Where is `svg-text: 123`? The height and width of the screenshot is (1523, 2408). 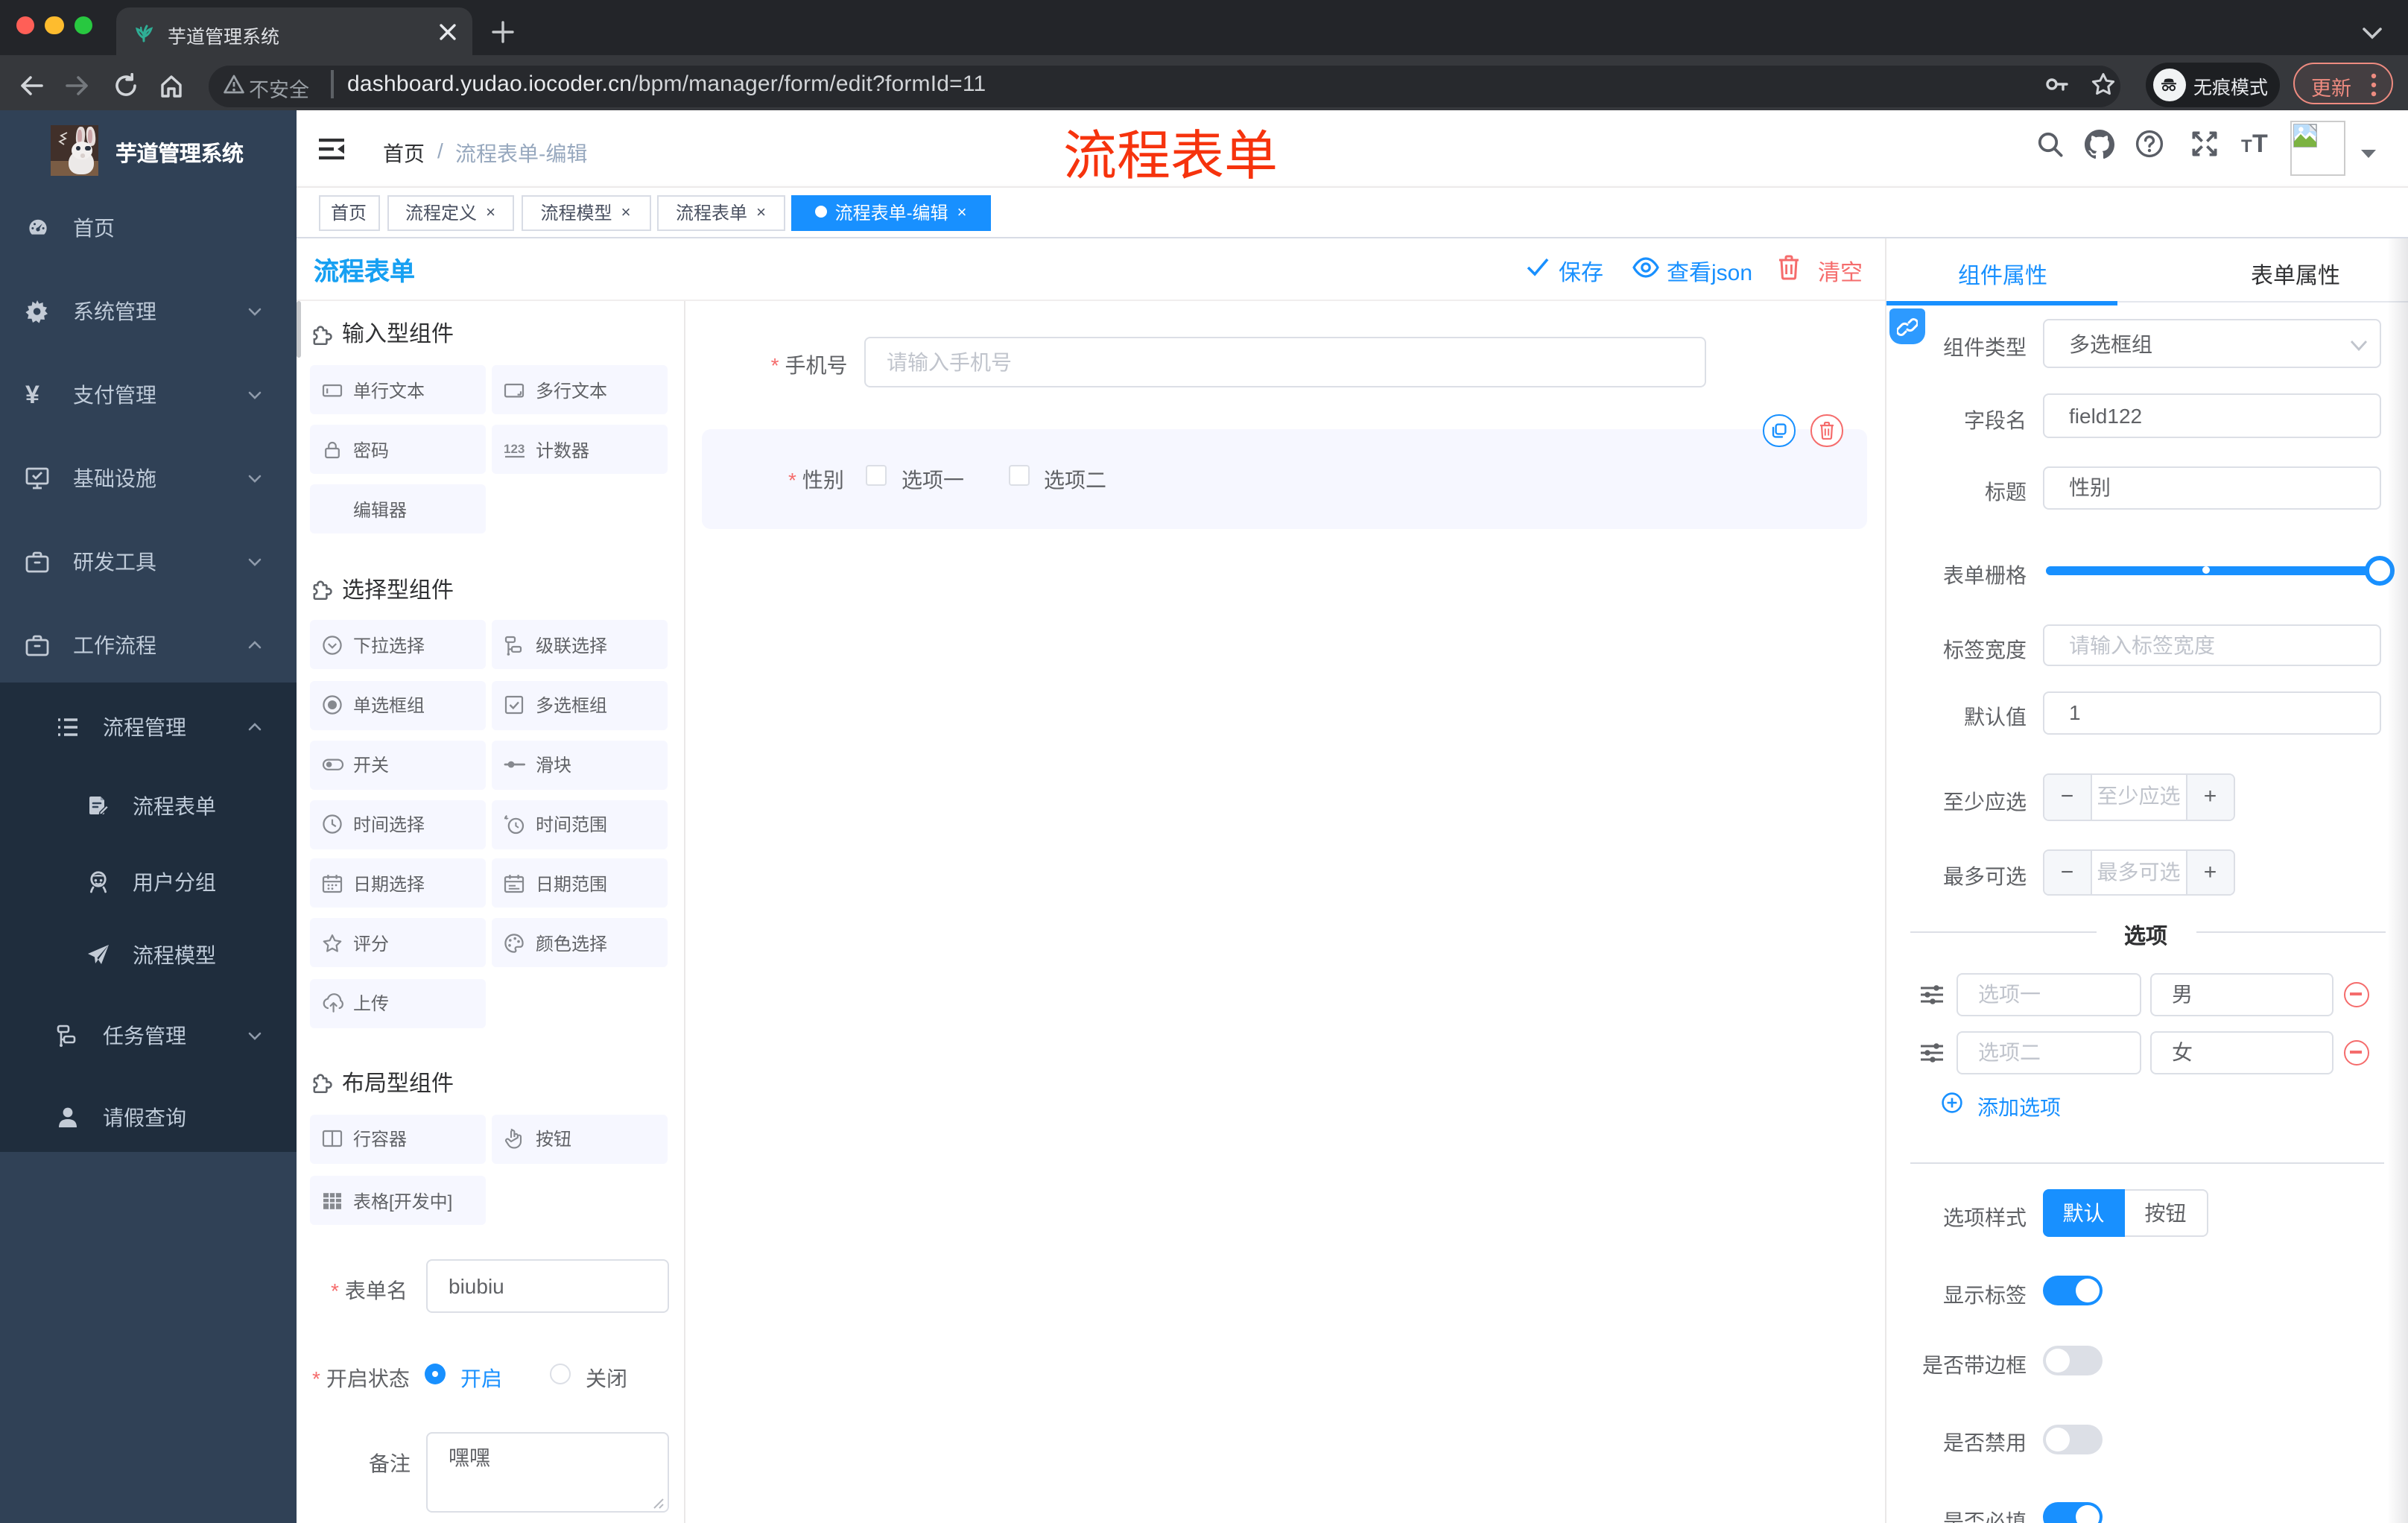
svg-text: 123 is located at coordinates (514, 448).